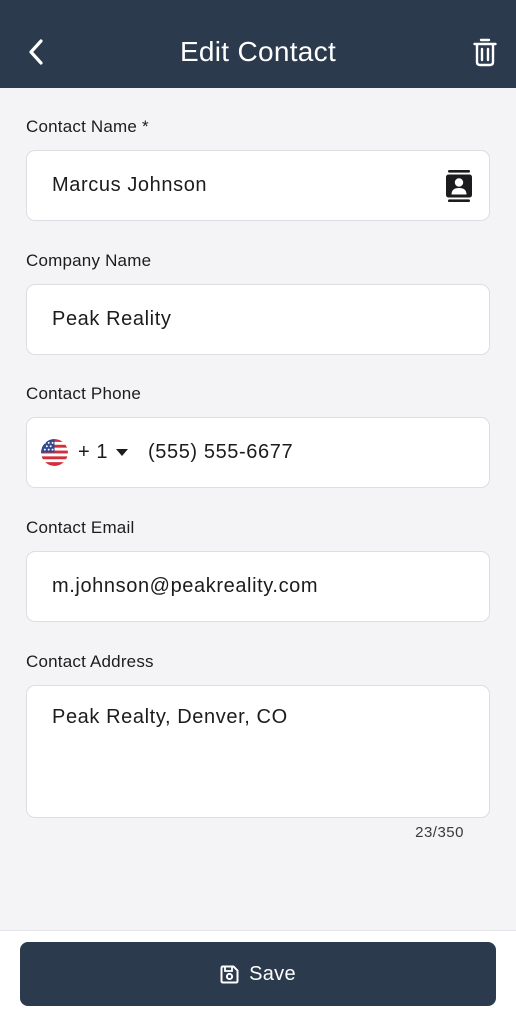 The height and width of the screenshot is (1024, 516). I want to click on caret-down-icon, so click(122, 452).